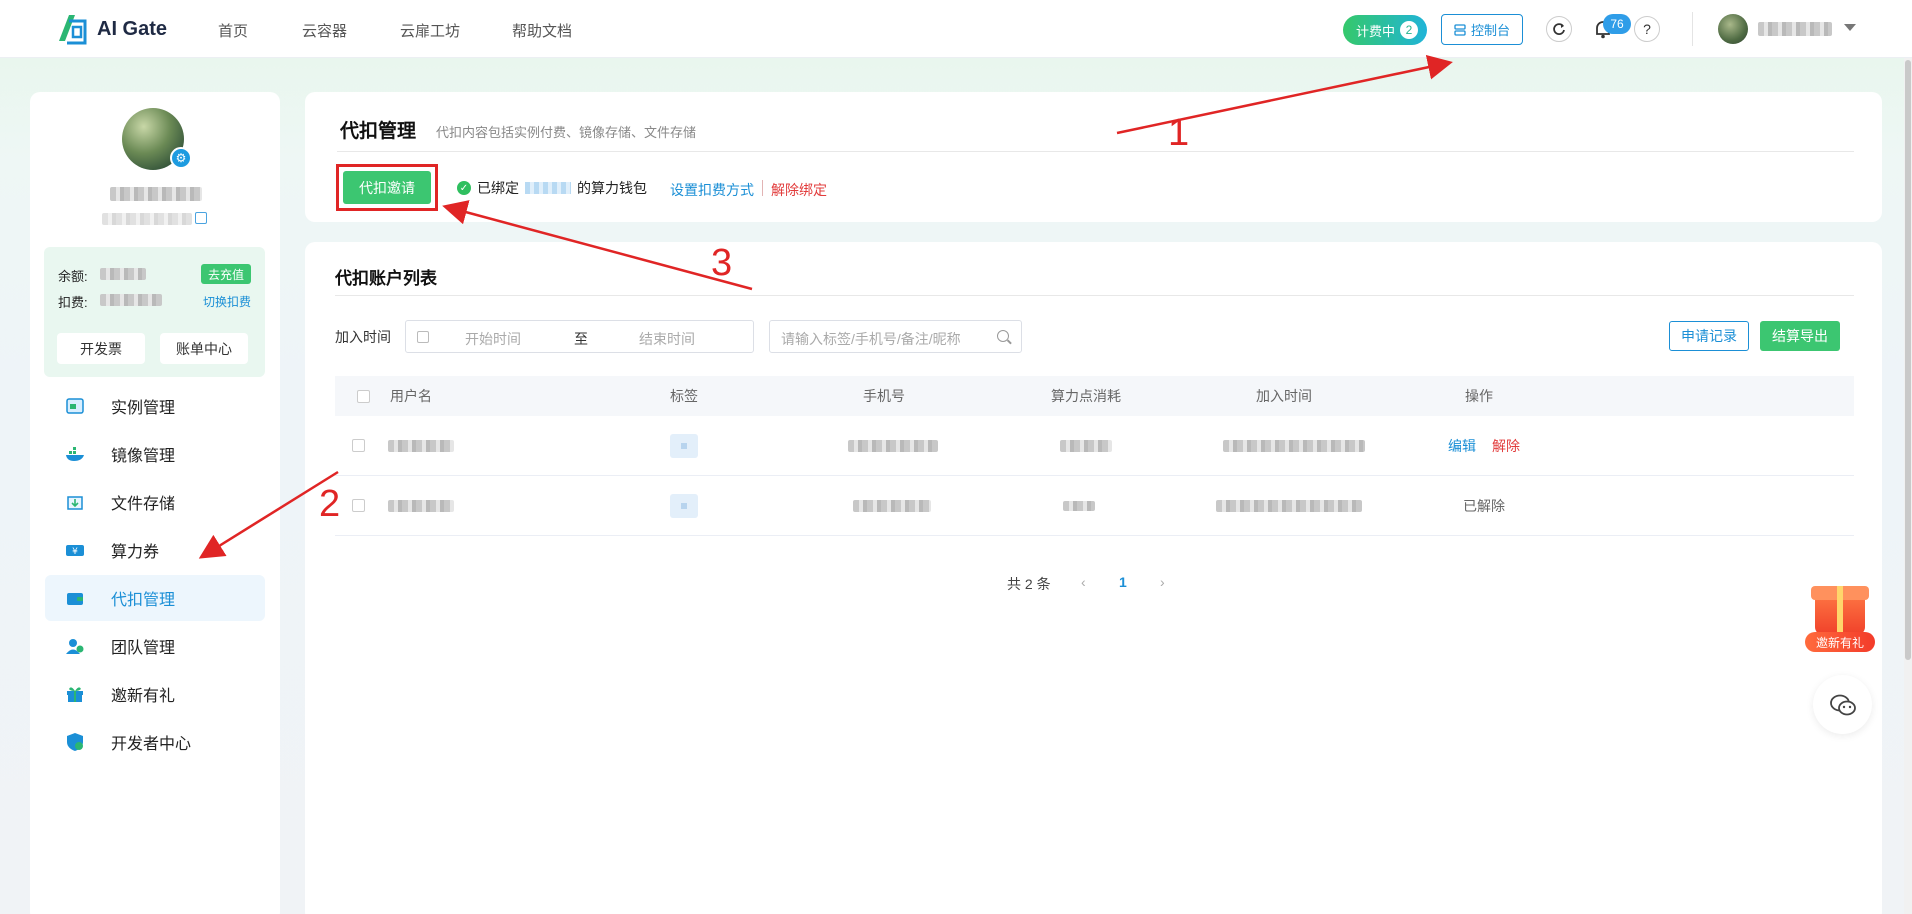 This screenshot has height=914, width=1912. Describe the element at coordinates (1840, 642) in the screenshot. I see `invite-gift-label: 邀新有礼` at that location.